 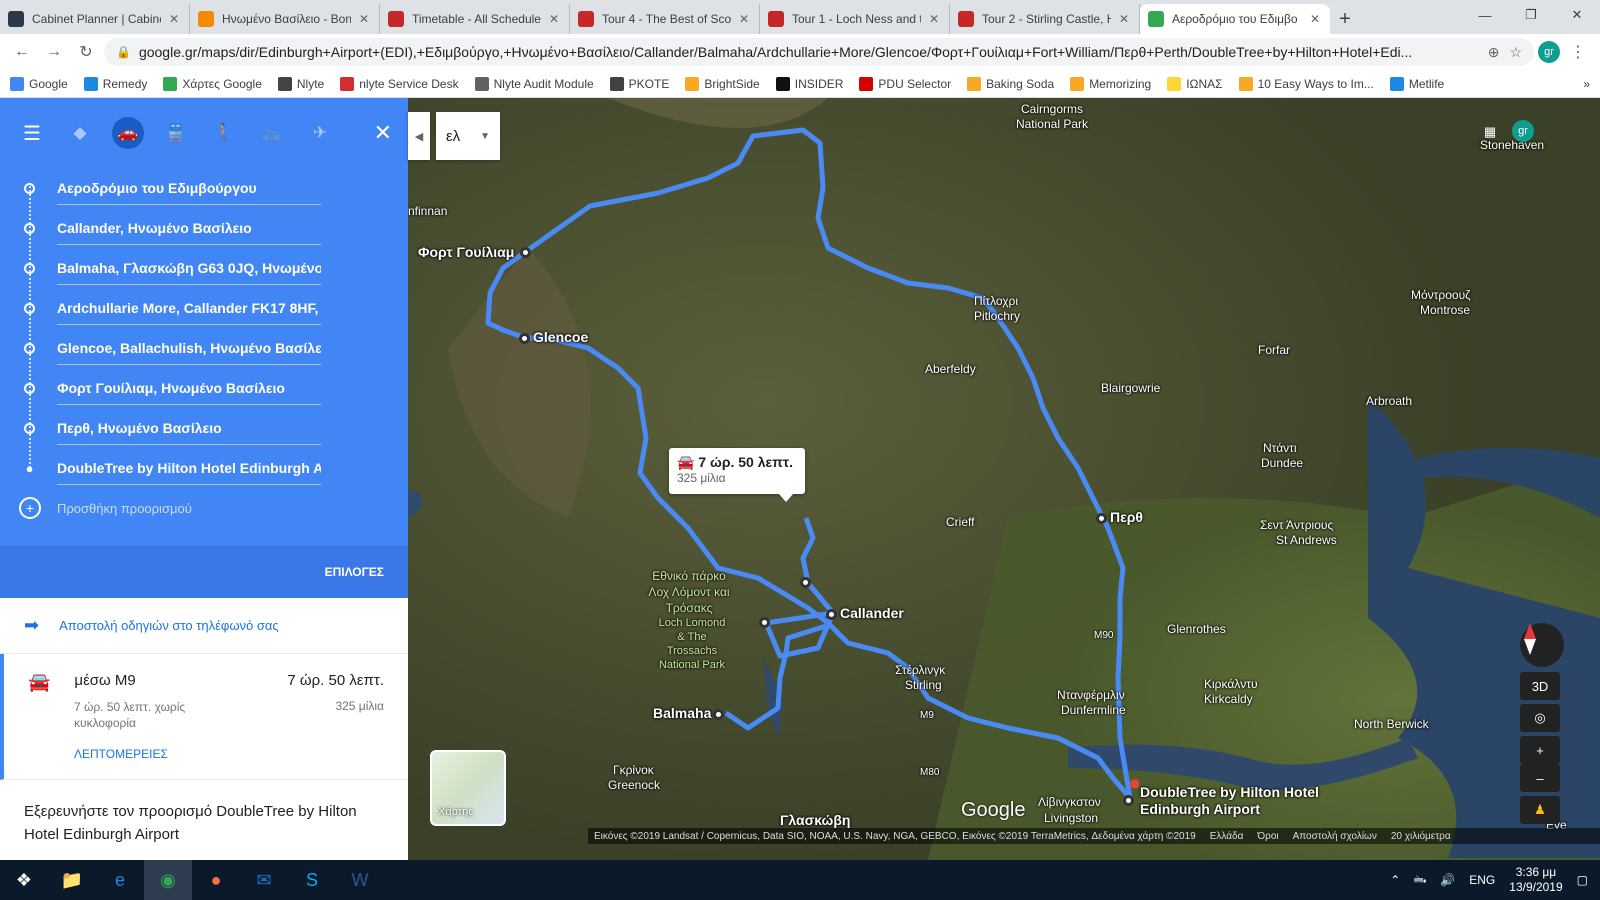 What do you see at coordinates (1540, 686) in the screenshot?
I see `3d-button: 3D` at bounding box center [1540, 686].